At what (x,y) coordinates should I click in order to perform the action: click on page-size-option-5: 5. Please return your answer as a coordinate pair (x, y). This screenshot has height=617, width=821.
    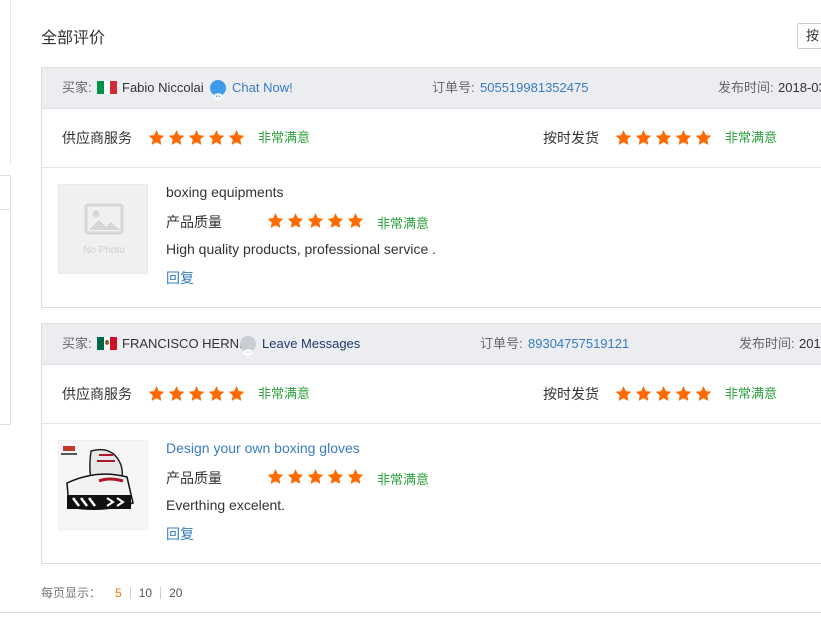
    Looking at the image, I should click on (118, 593).